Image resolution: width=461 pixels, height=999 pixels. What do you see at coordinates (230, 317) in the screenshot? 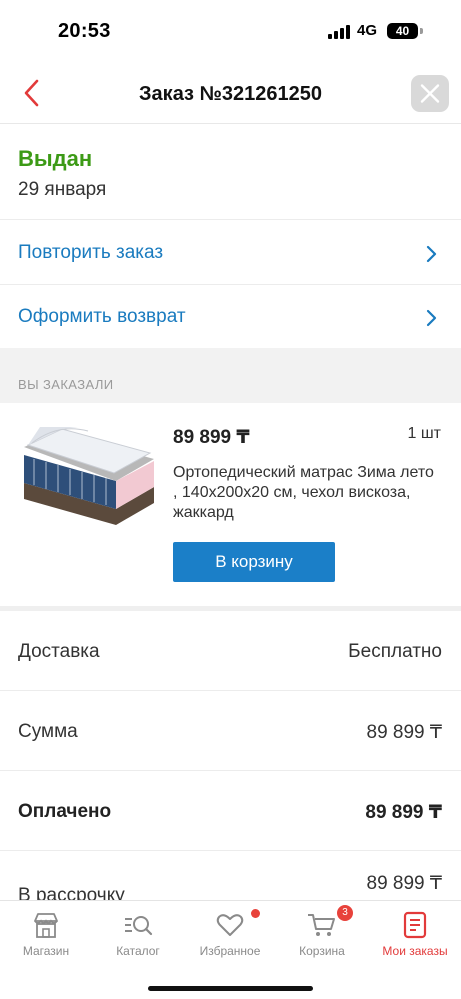
I see `return-order-row: Оформить возврат` at bounding box center [230, 317].